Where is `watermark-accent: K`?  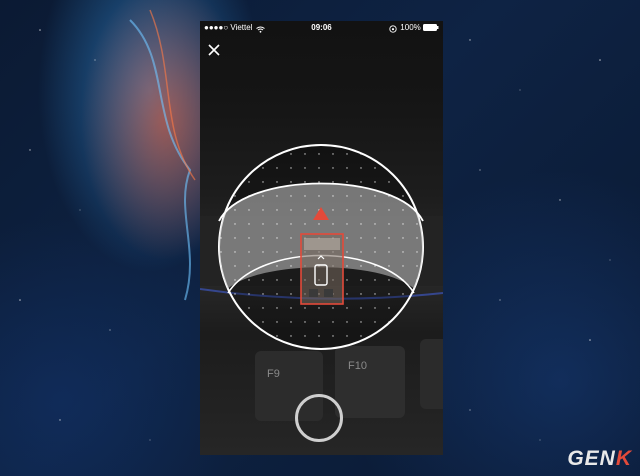
watermark-accent: K is located at coordinates (623, 458).